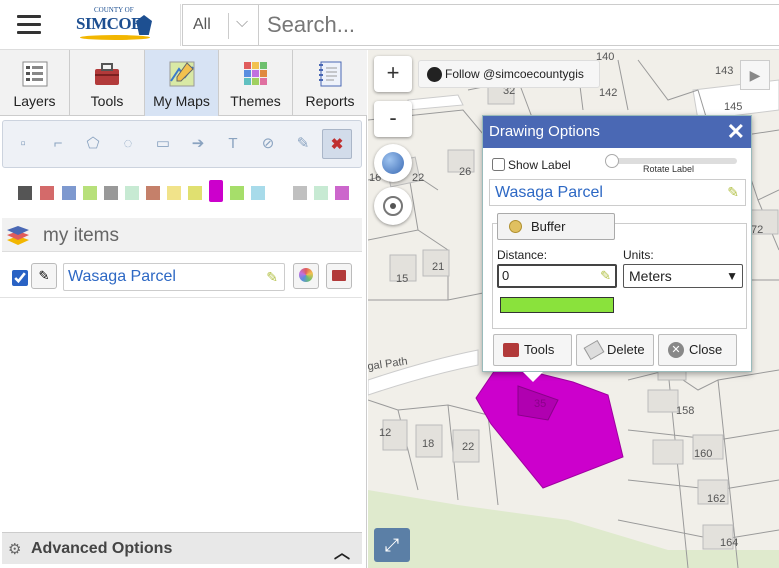 This screenshot has width=779, height=568. Describe the element at coordinates (268, 144) in the screenshot. I see `measure-icon: ⊘` at that location.